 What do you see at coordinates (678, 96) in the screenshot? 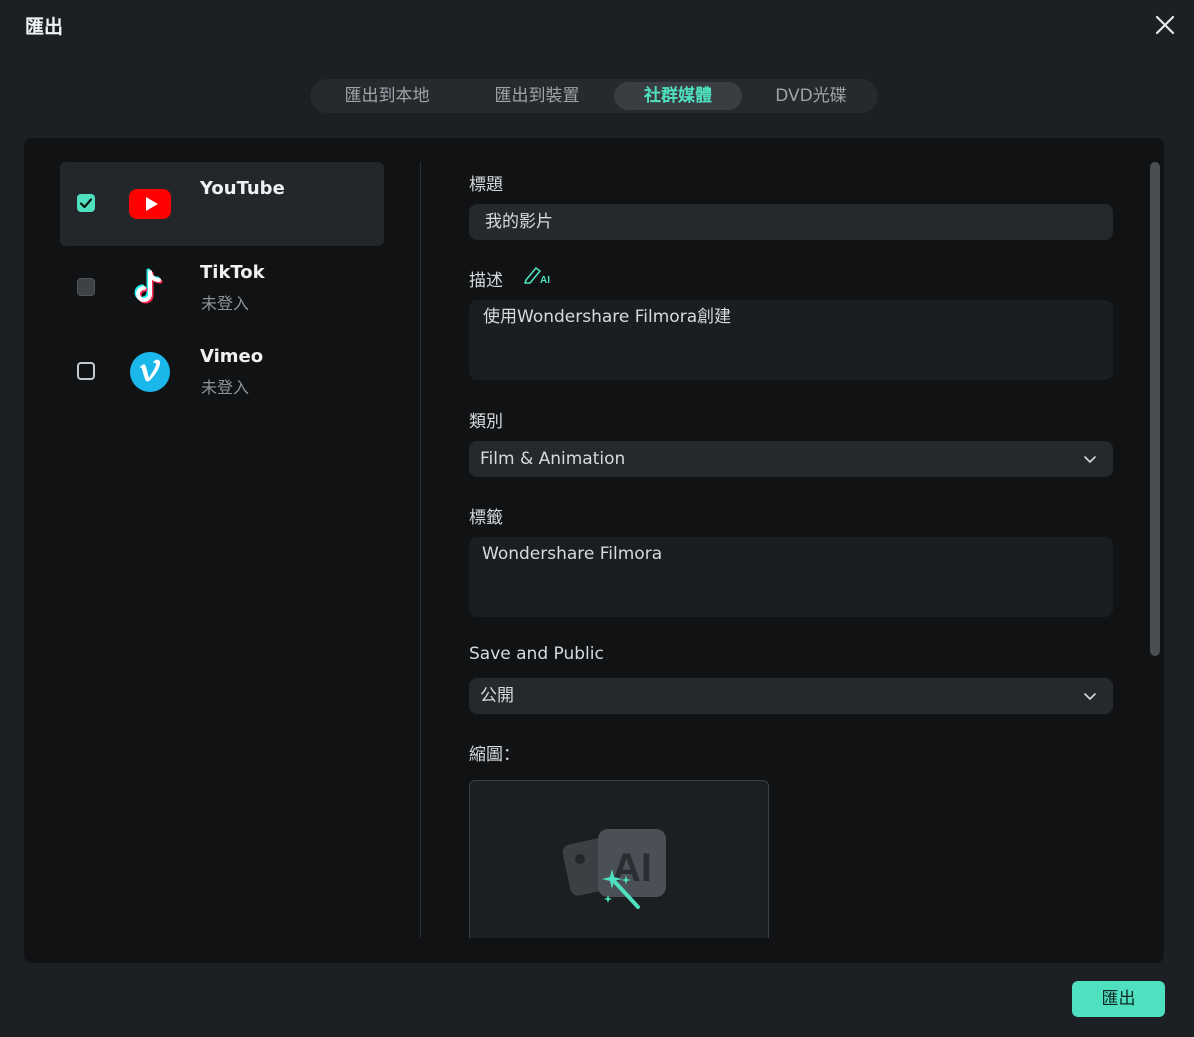
I see `tab-social-media: 社群媒體` at bounding box center [678, 96].